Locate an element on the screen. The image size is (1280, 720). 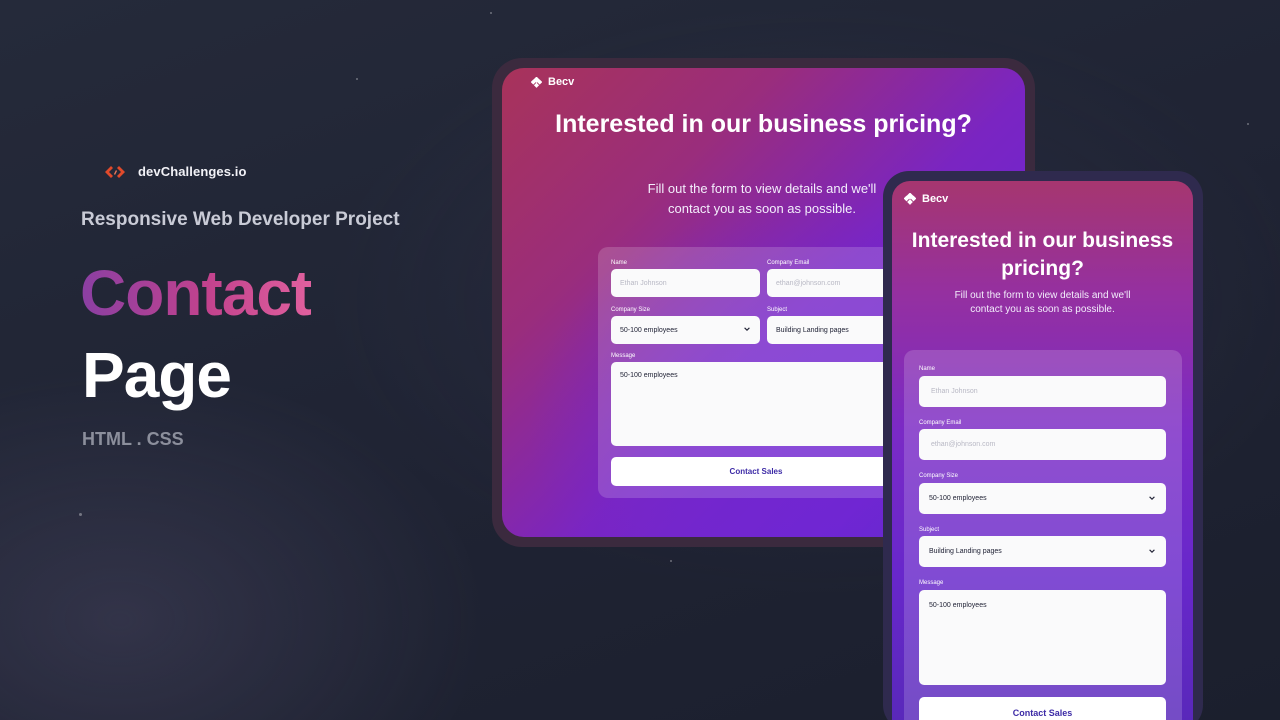
brand: devChallenges.io is located at coordinates (175, 171).